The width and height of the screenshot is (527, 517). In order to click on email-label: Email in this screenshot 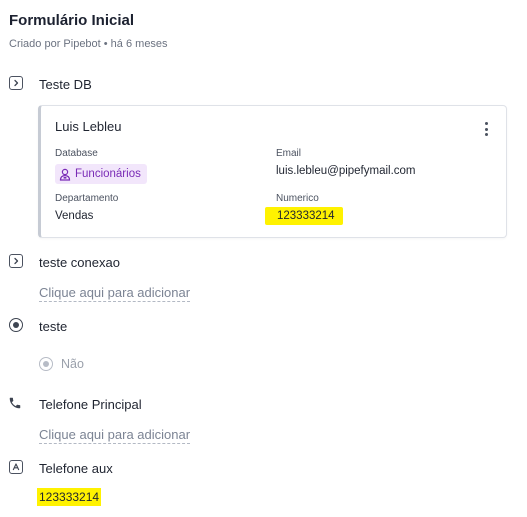, I will do `click(289, 153)`.